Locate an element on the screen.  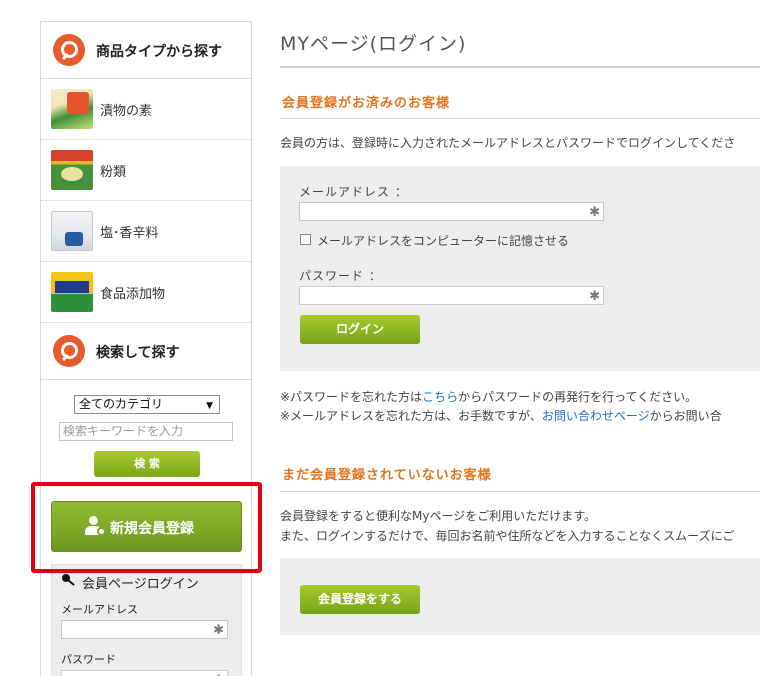
email-label: メールアドレス ： is located at coordinates (353, 192).